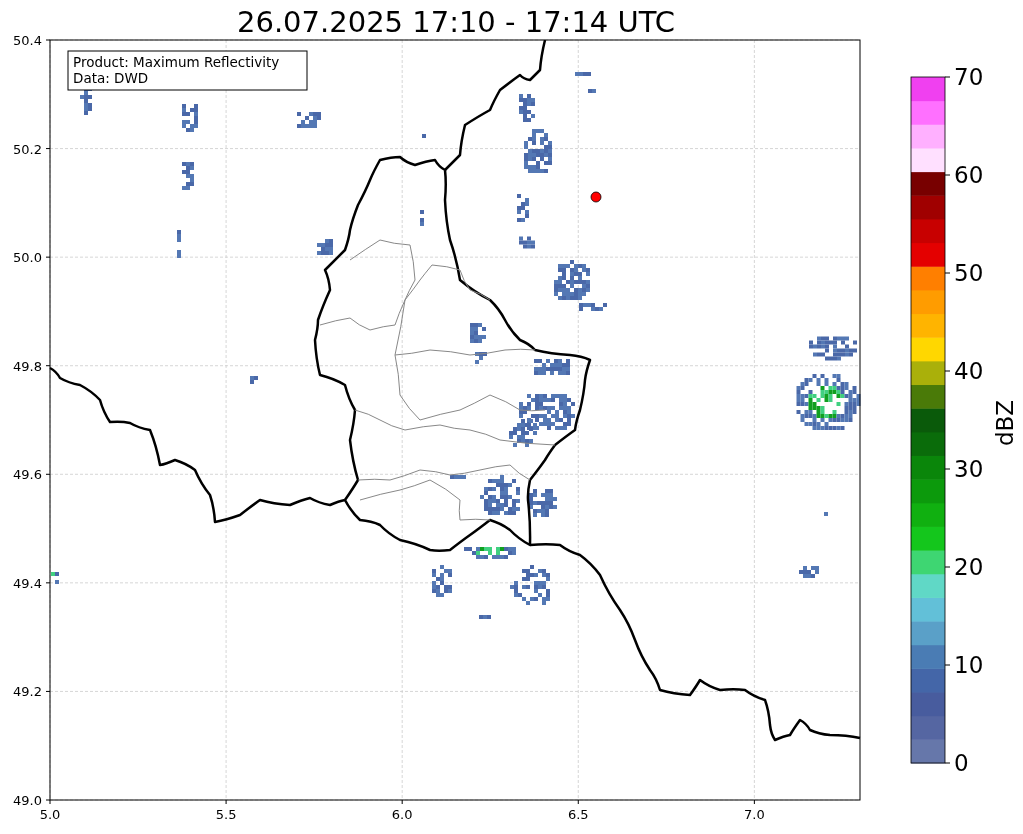 Image resolution: width=1023 pixels, height=834 pixels. What do you see at coordinates (402, 814) in the screenshot?
I see `axis-tick-label: 6.0` at bounding box center [402, 814].